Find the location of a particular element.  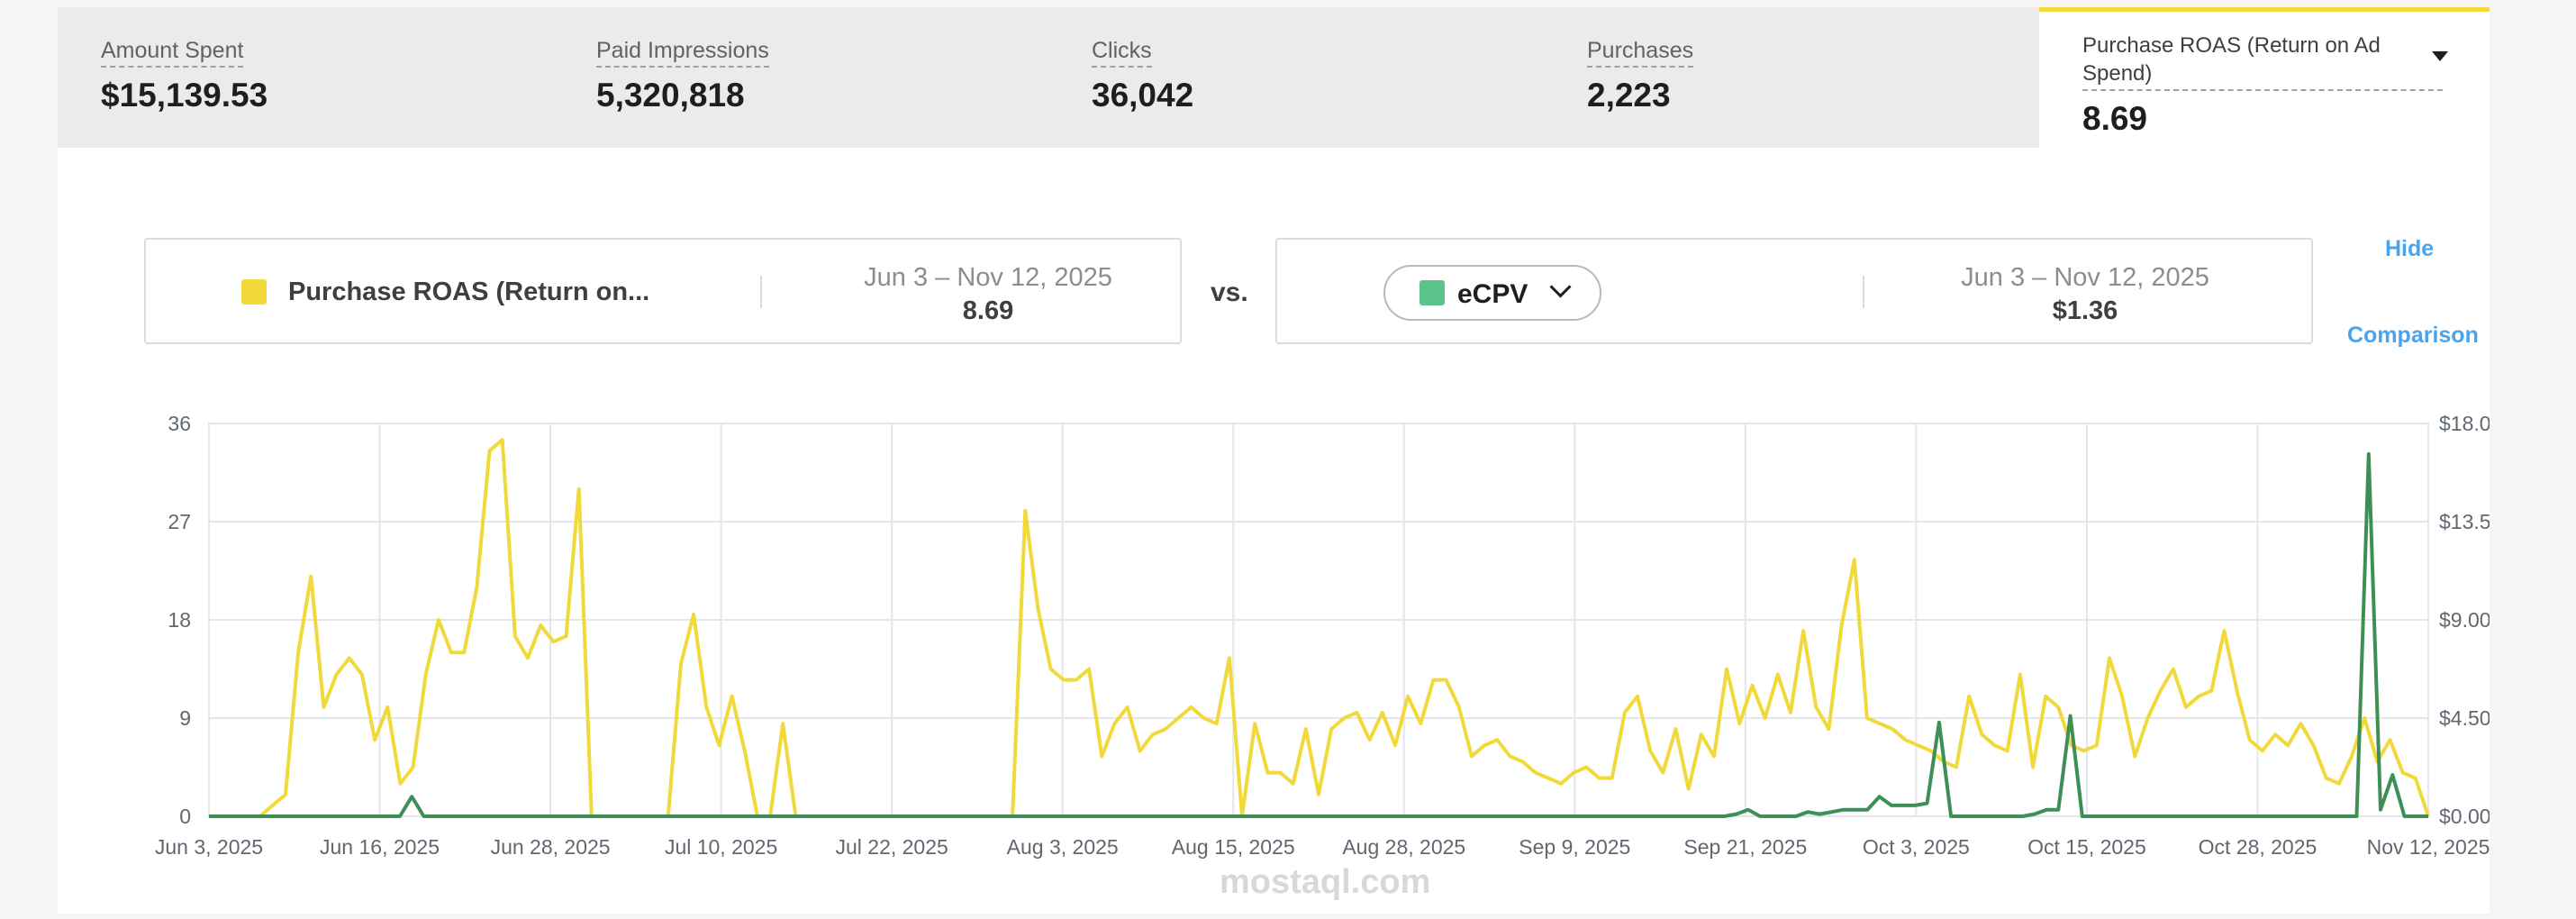

metric-value: 8.69 is located at coordinates (2115, 118).